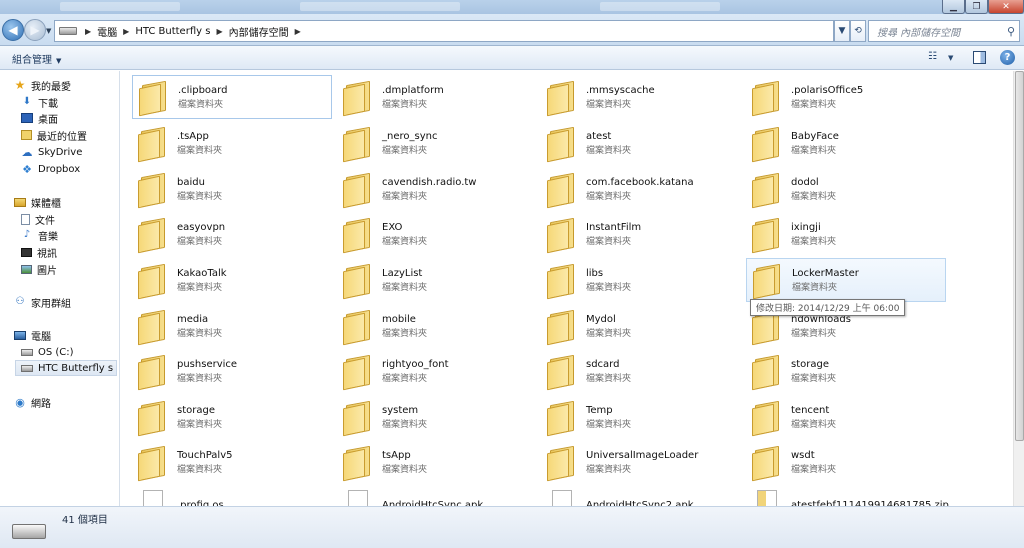 This screenshot has width=1024, height=548. I want to click on folder-item: com.facebook.katana 檔案資料夾, so click(641, 189).